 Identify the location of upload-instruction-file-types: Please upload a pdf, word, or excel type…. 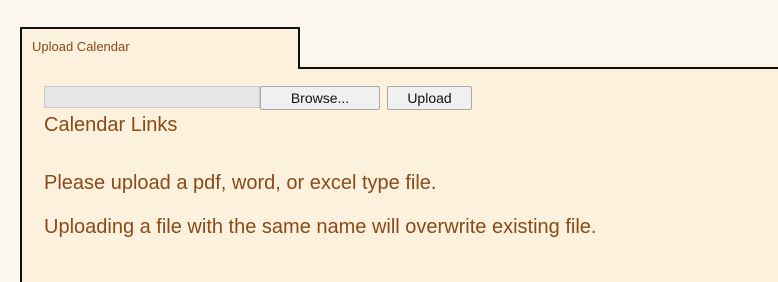
(240, 183).